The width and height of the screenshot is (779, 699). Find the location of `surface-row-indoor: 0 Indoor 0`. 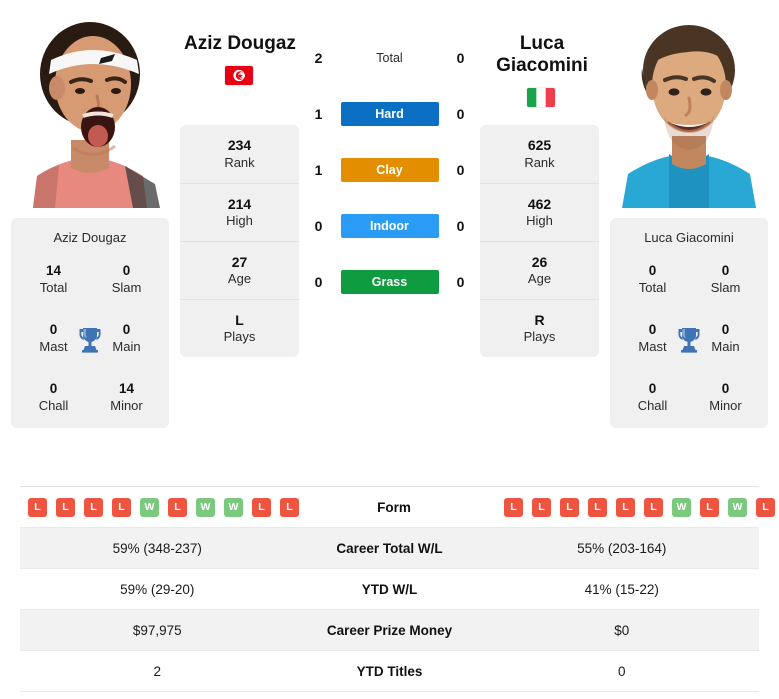

surface-row-indoor: 0 Indoor 0 is located at coordinates (390, 226).